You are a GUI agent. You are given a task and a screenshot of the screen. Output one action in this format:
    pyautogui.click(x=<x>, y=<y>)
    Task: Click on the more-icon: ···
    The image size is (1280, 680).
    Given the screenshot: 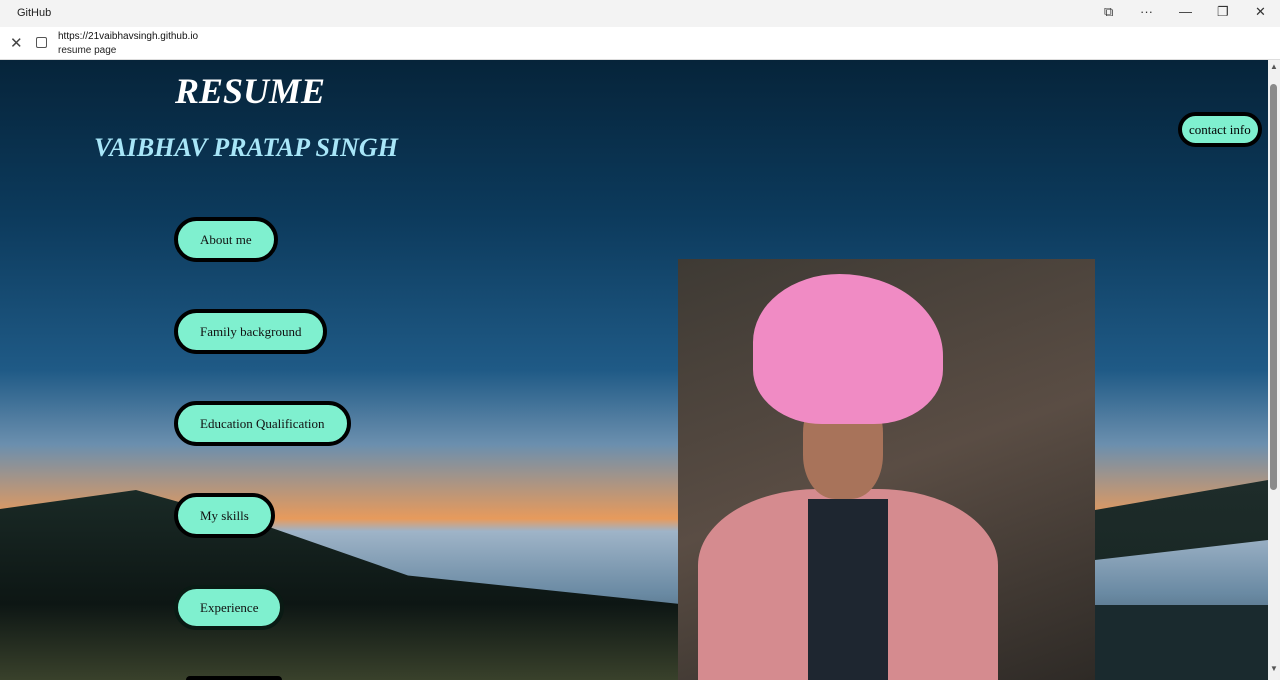 What is the action you would take?
    pyautogui.click(x=1146, y=11)
    